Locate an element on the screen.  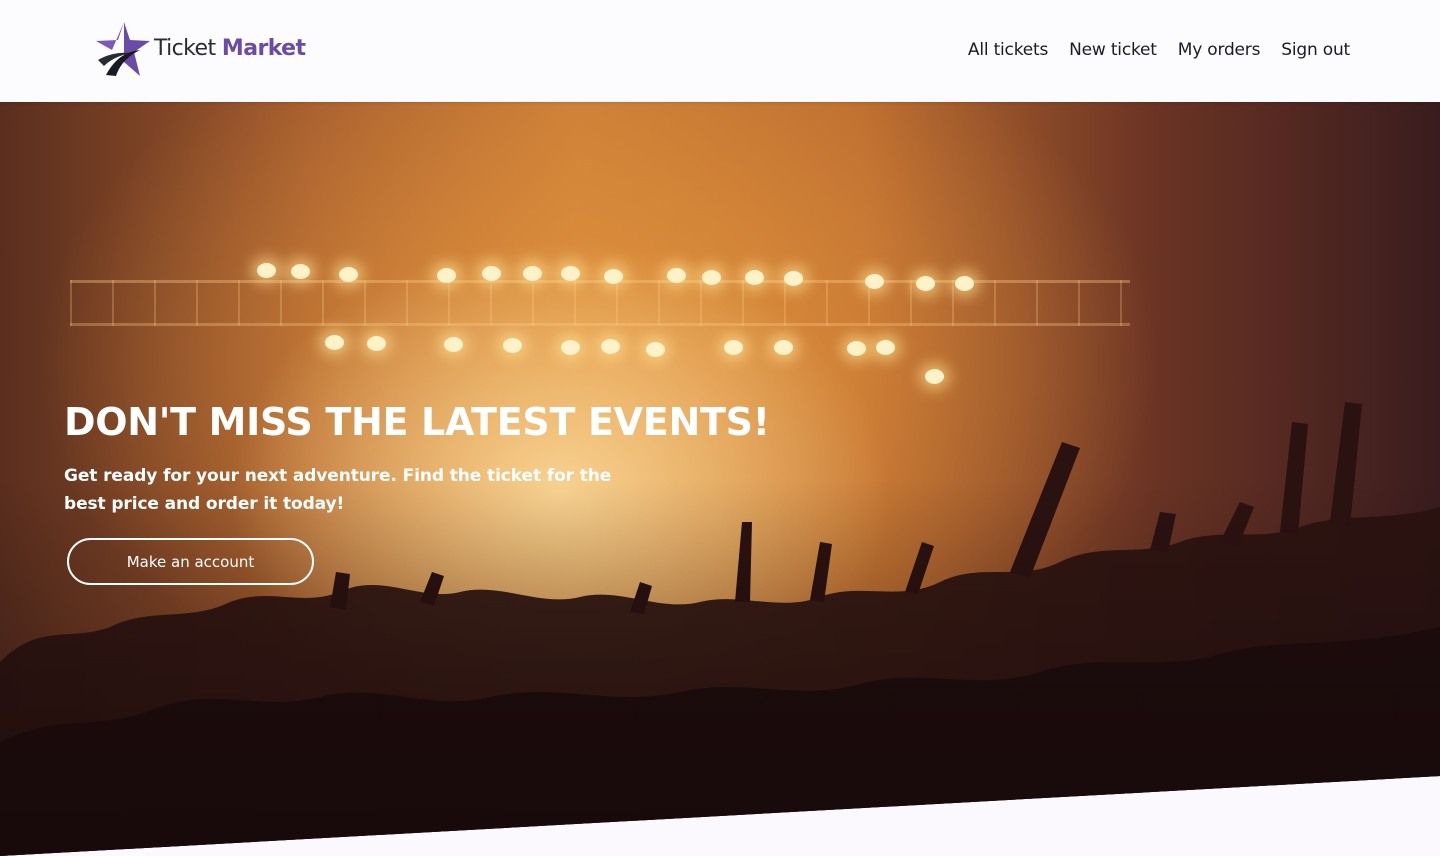
star-logo-icon is located at coordinates (123, 49).